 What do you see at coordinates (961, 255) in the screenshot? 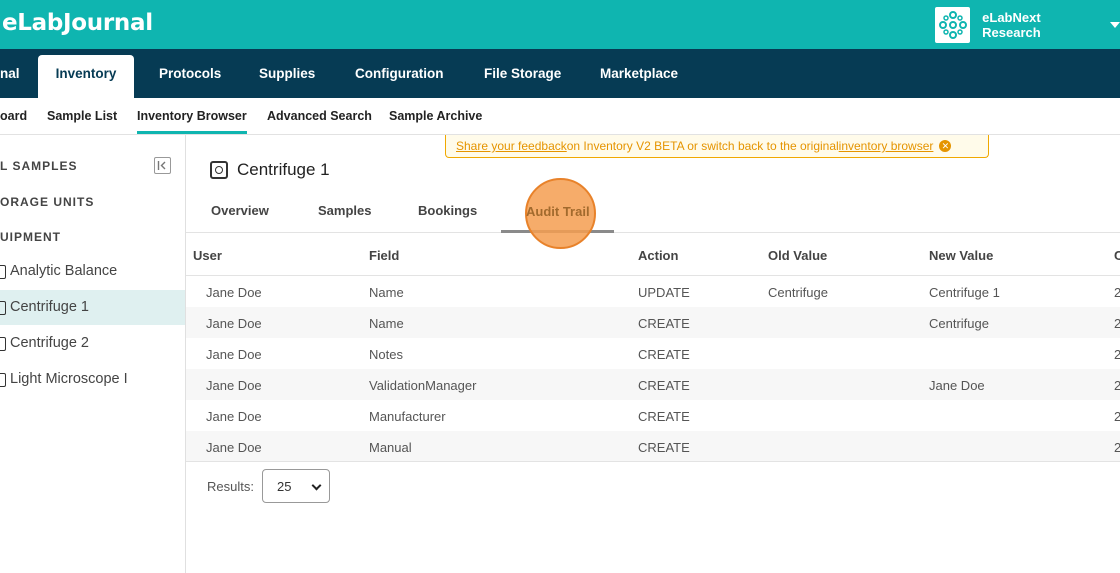
I see `column-header-new-value: New Value` at bounding box center [961, 255].